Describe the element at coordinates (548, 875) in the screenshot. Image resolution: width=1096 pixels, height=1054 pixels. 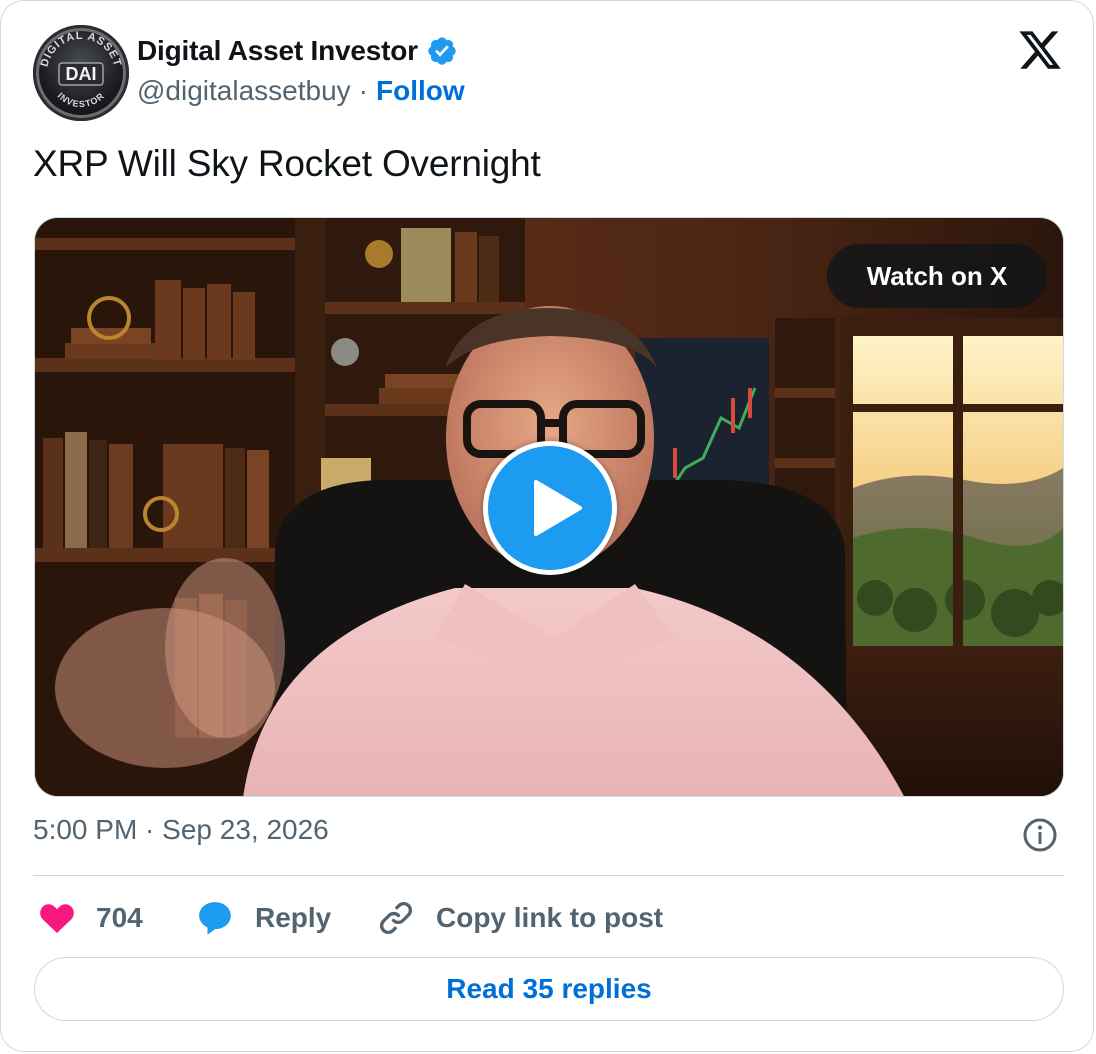
I see `divider` at that location.